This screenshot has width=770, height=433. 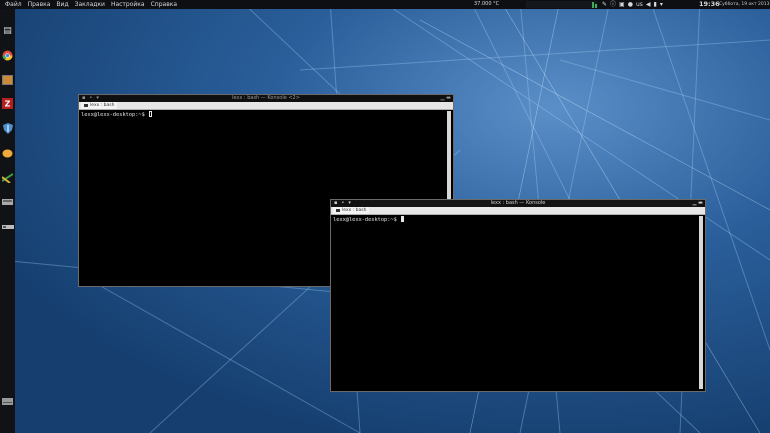 What do you see at coordinates (622, 4) in the screenshot?
I see `clipboard-icon: ▣` at bounding box center [622, 4].